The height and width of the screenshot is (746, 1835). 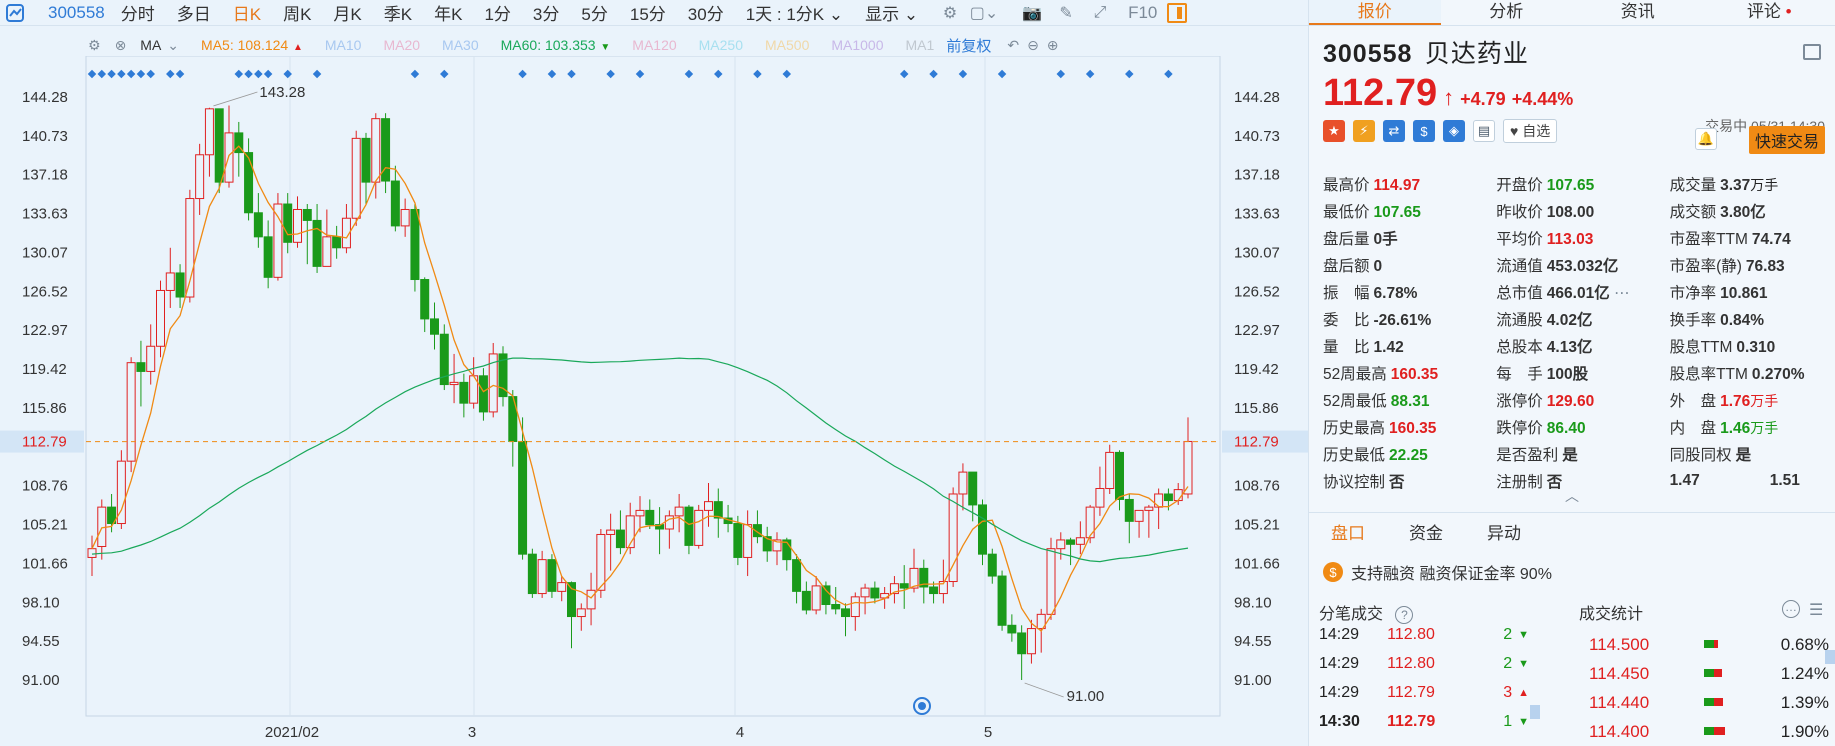 I want to click on panel-tab: 分析, so click(x=1507, y=12).